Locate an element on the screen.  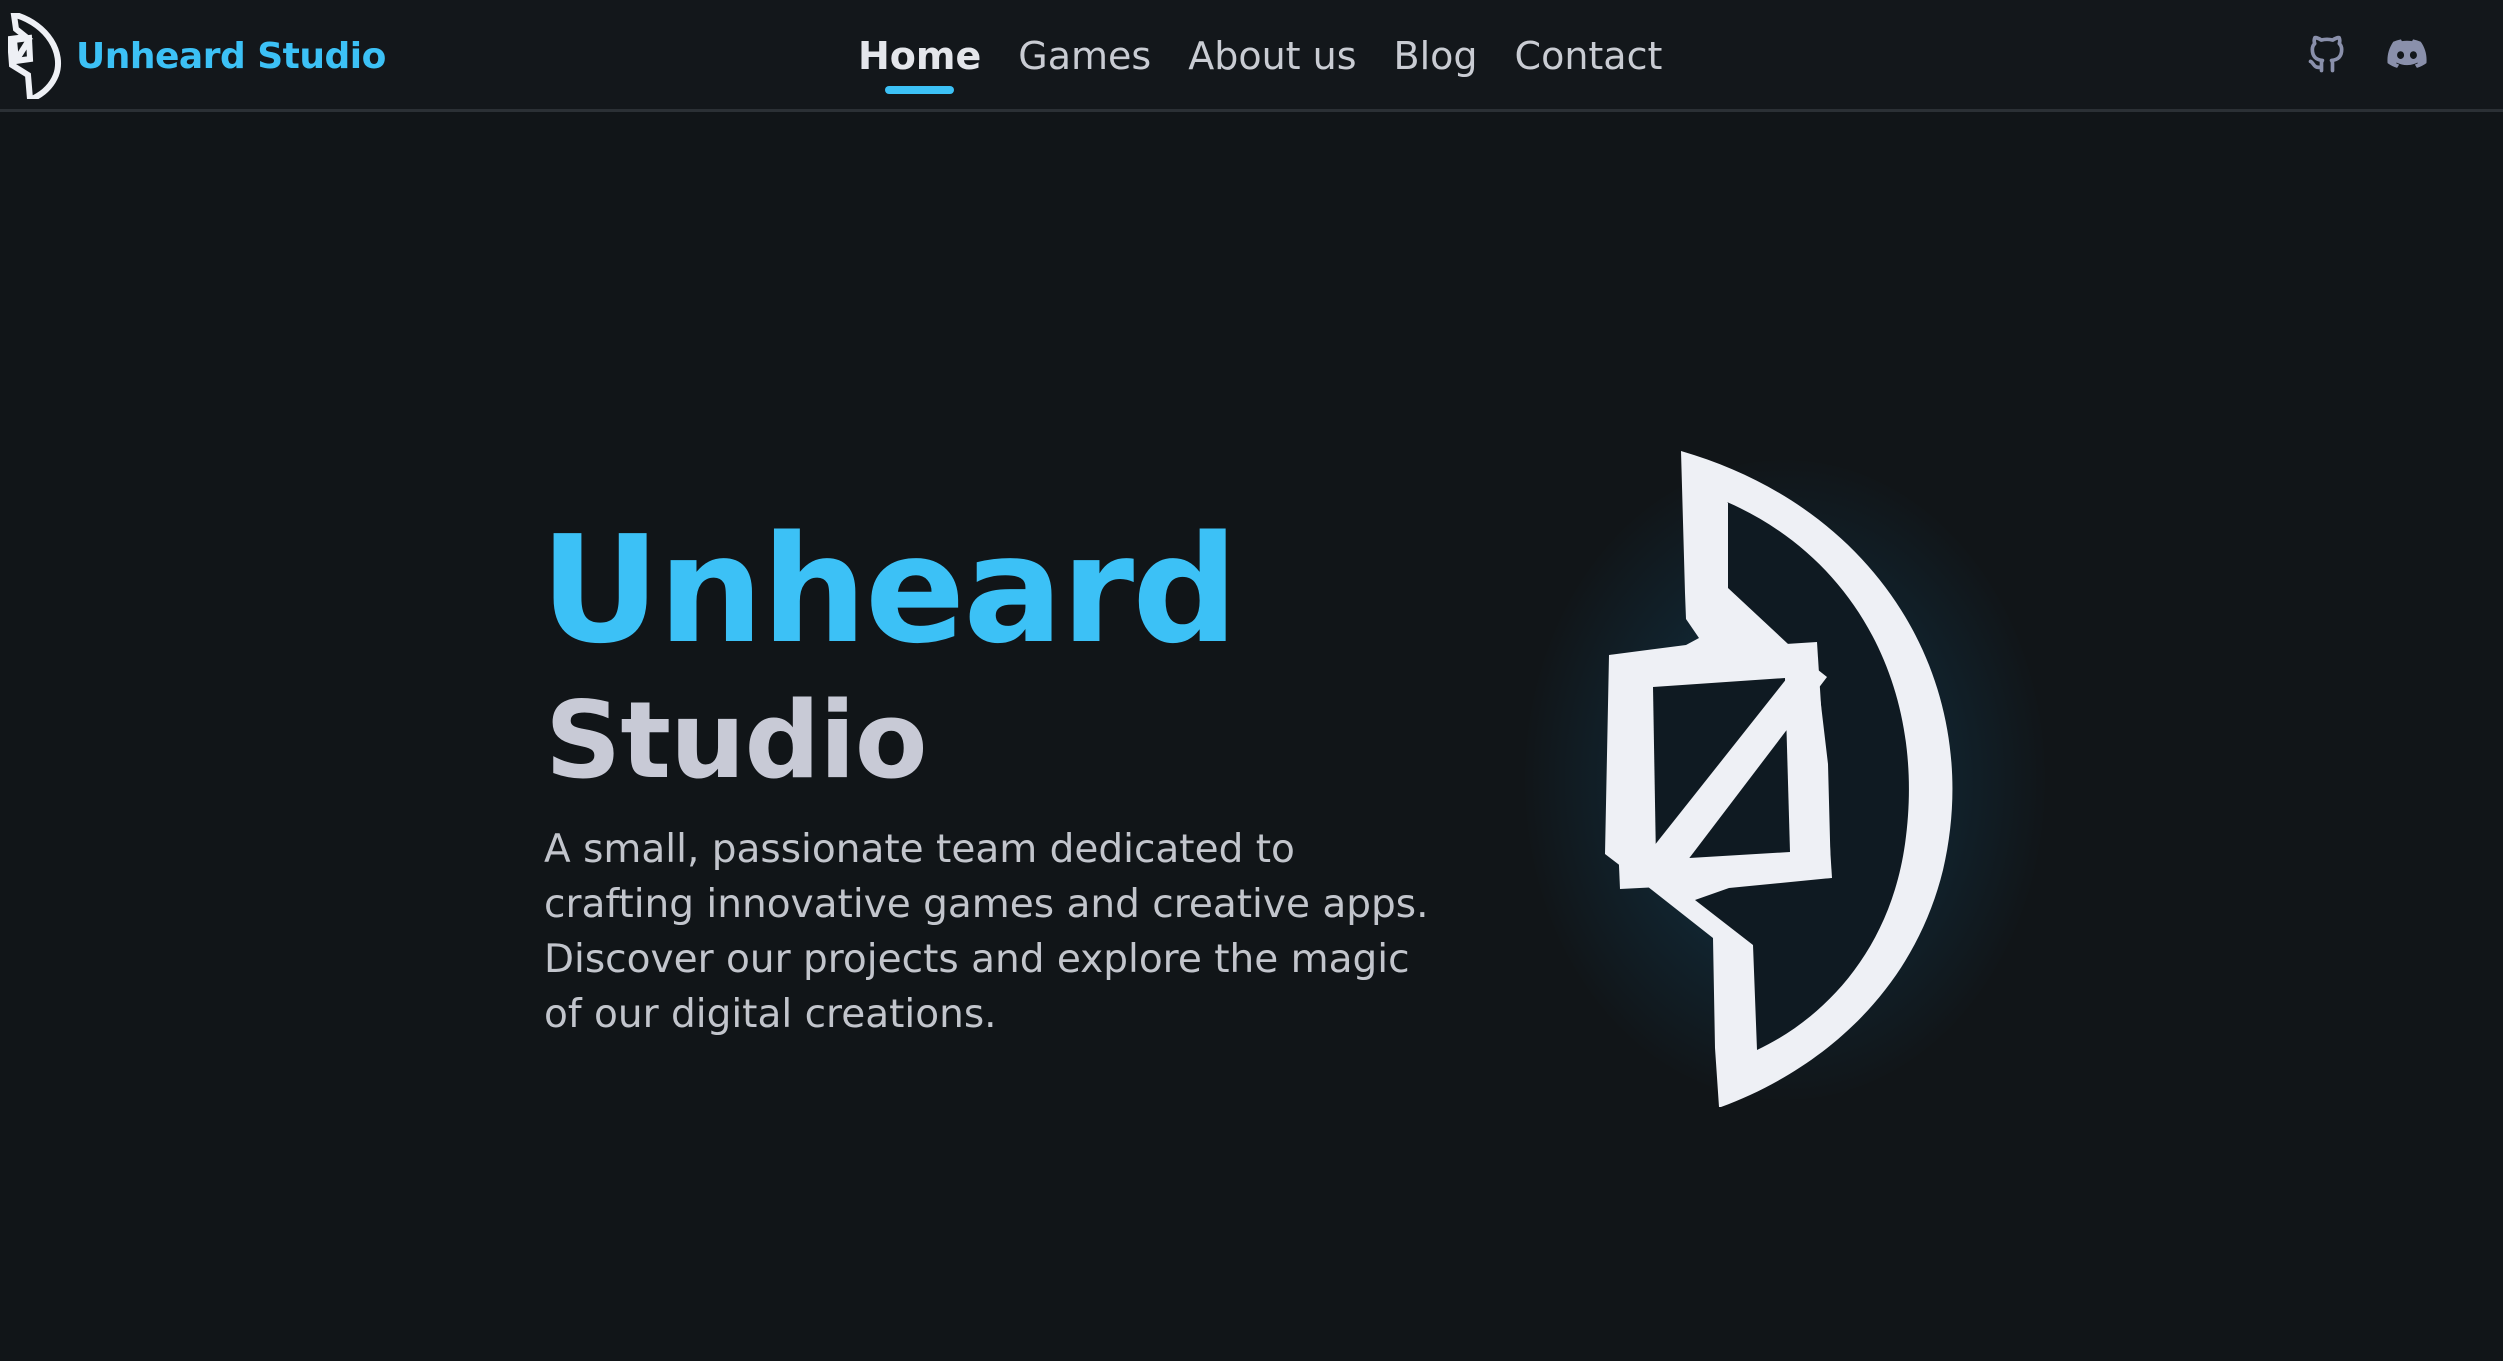
nav-home: Home is located at coordinates (920, 58).